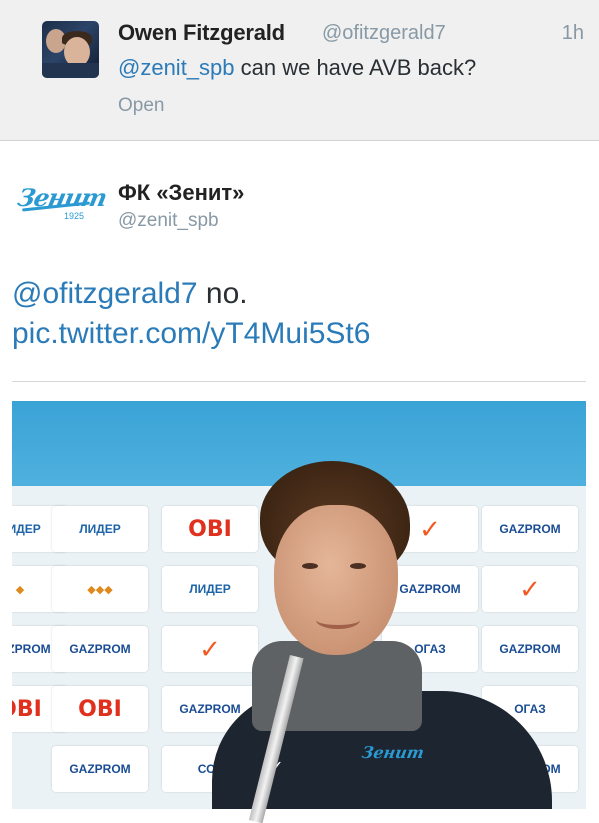  I want to click on zenit-avatar: Зенит 1925, so click(60, 205).